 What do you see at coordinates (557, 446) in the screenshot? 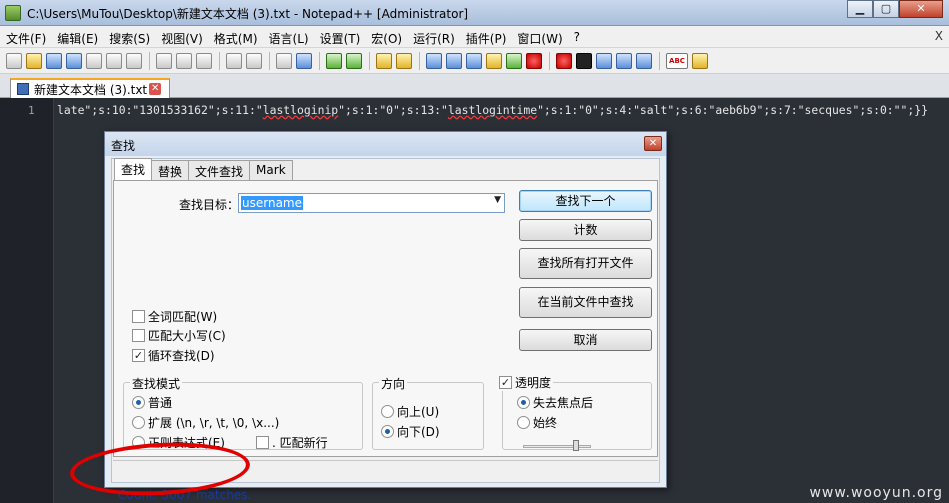
I see `transparency-slider-track` at bounding box center [557, 446].